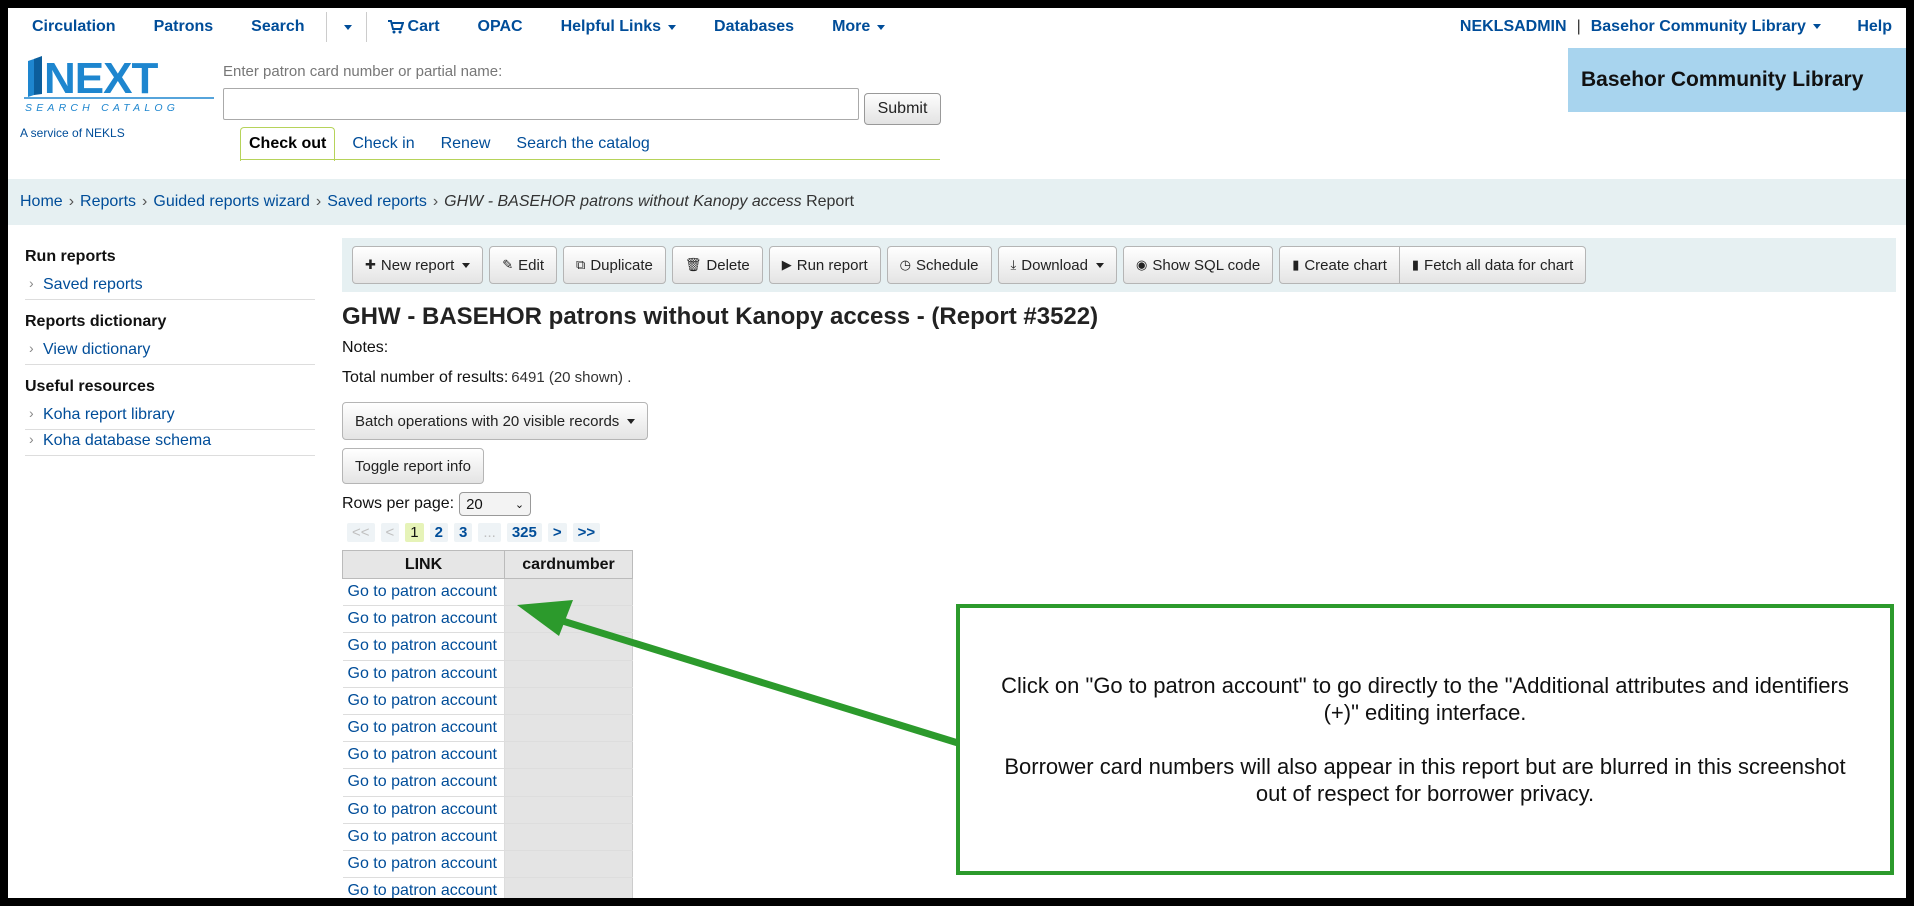 The height and width of the screenshot is (906, 1914). What do you see at coordinates (170, 443) in the screenshot?
I see `sidebar-item-koha-database-schema: Koha database schema` at bounding box center [170, 443].